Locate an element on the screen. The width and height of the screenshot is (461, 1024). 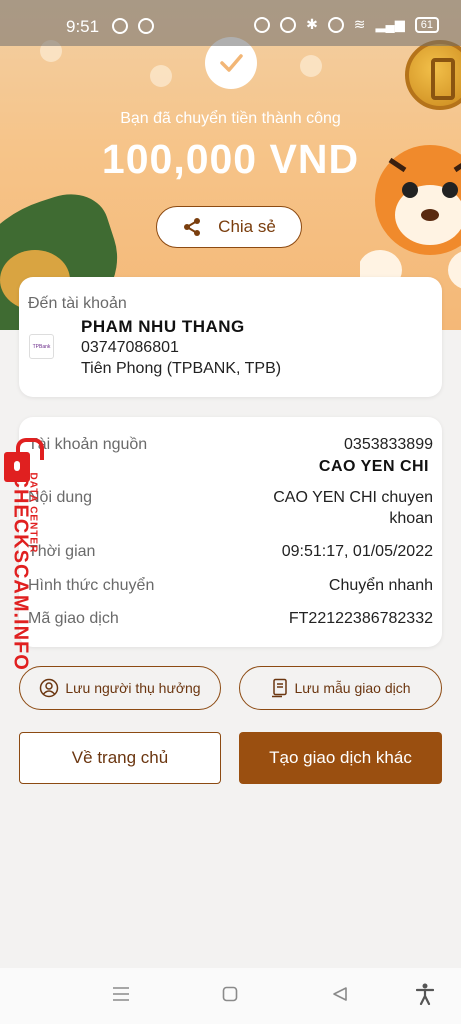
mute-icon is located at coordinates (288, 24).